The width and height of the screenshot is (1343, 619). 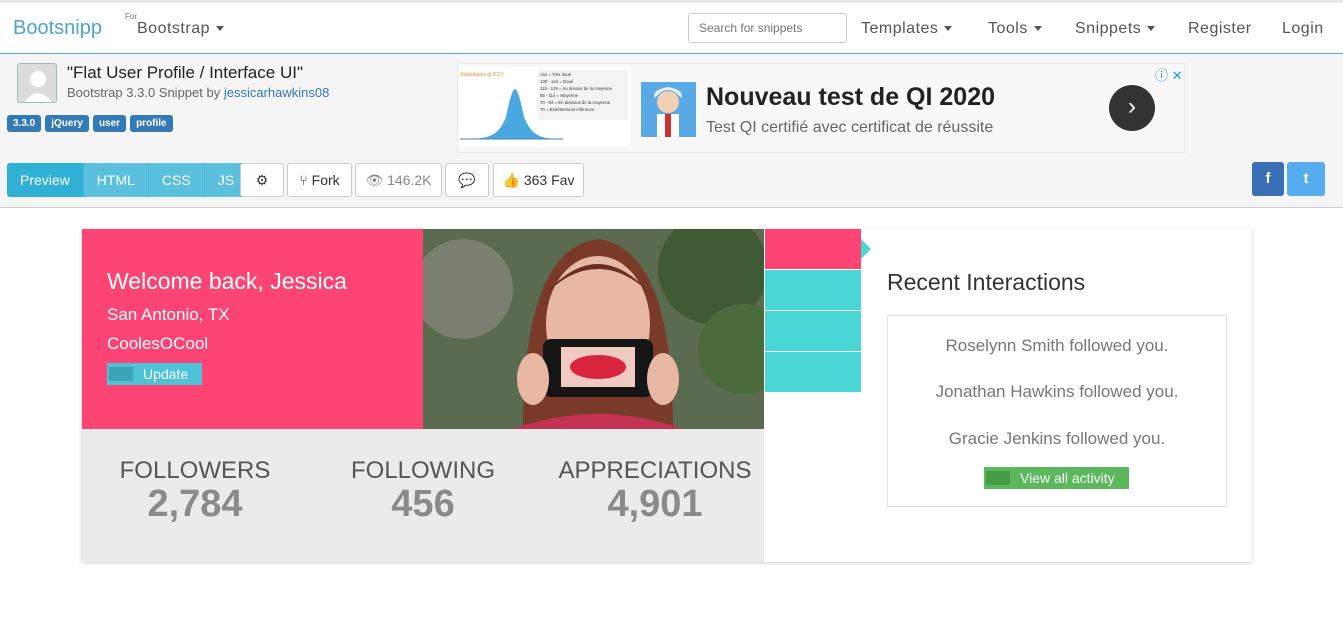 I want to click on framework-dropdown-label: Bootstrap, so click(x=173, y=28).